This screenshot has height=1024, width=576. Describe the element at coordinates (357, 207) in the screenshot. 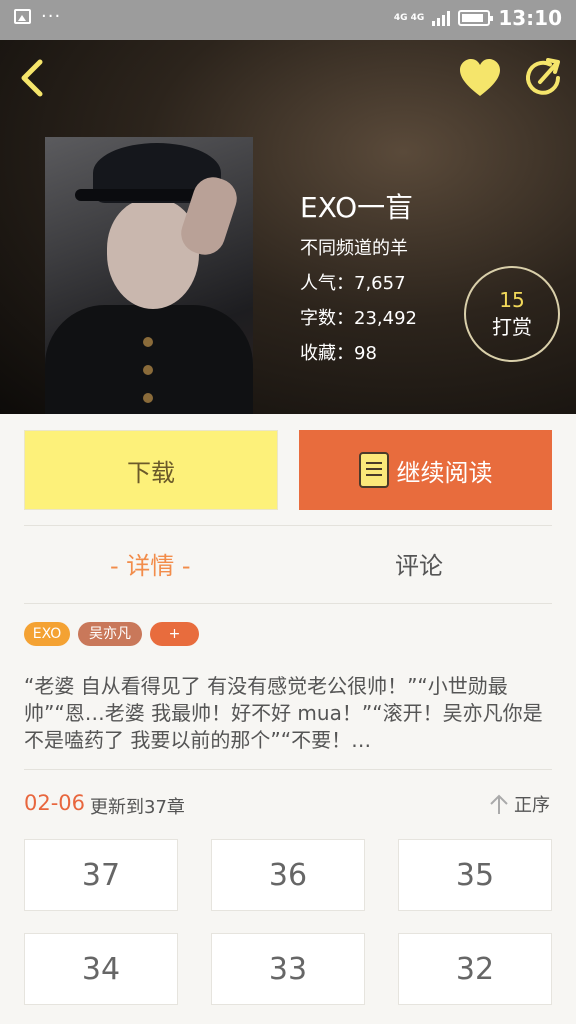

I see `book-title: EXO一盲` at that location.